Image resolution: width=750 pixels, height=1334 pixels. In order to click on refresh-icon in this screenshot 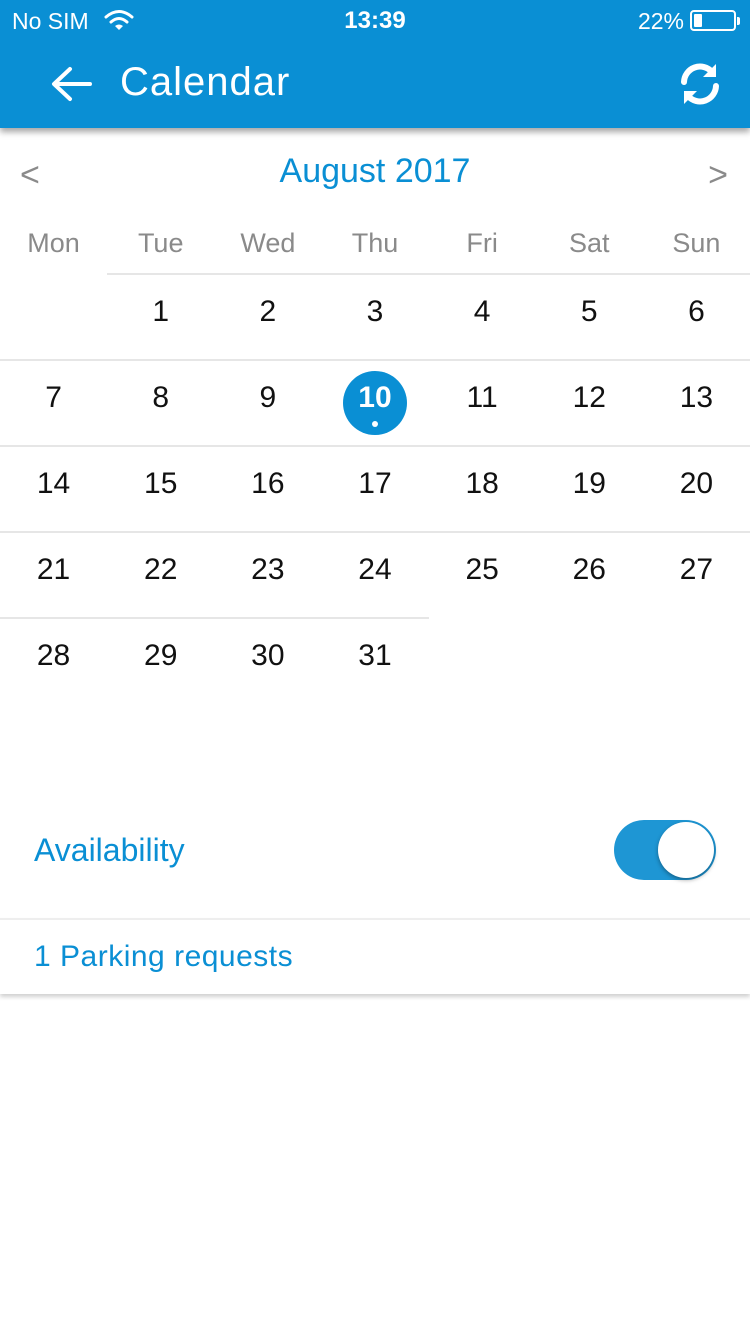, I will do `click(700, 84)`.